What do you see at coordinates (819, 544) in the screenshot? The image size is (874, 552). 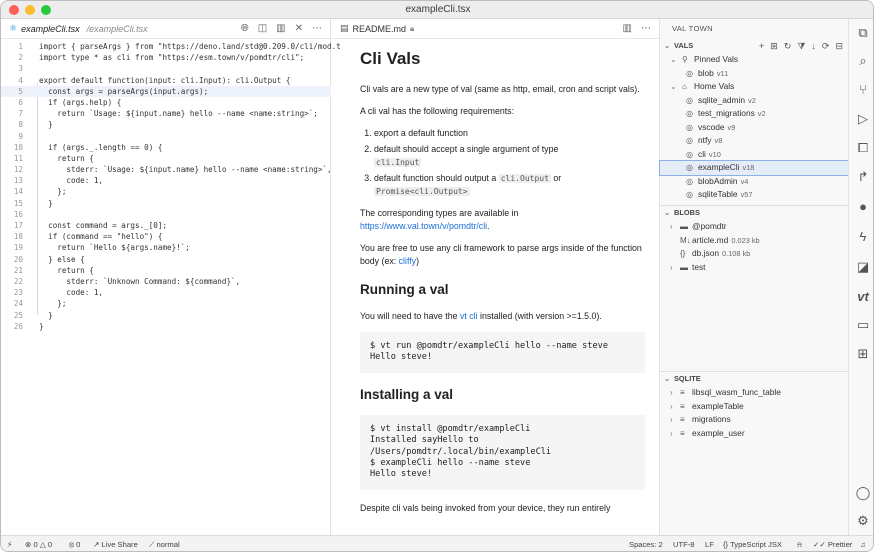 I see `check-icon: ✓✓` at bounding box center [819, 544].